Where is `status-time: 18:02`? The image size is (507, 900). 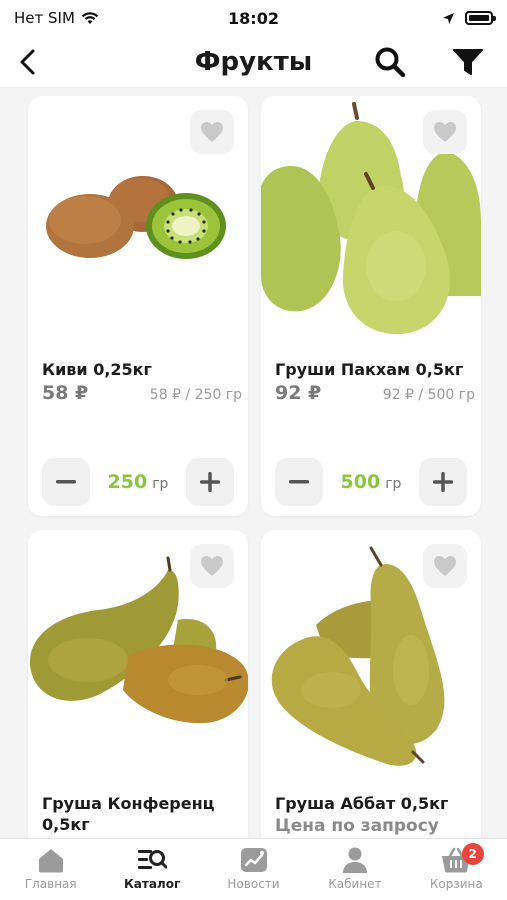 status-time: 18:02 is located at coordinates (253, 18).